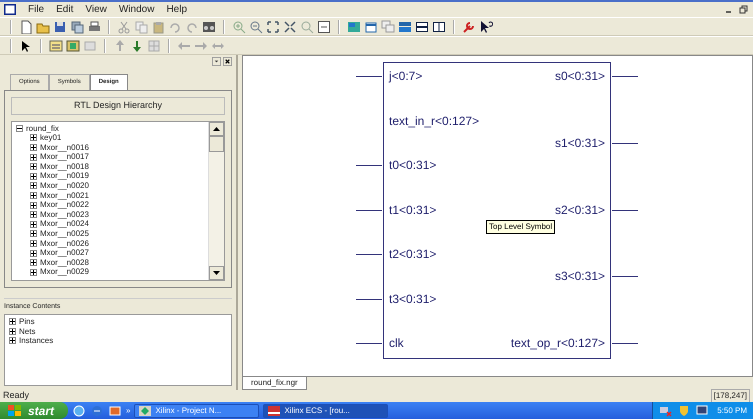  I want to click on tree-item: Mxor__n0018, so click(64, 167).